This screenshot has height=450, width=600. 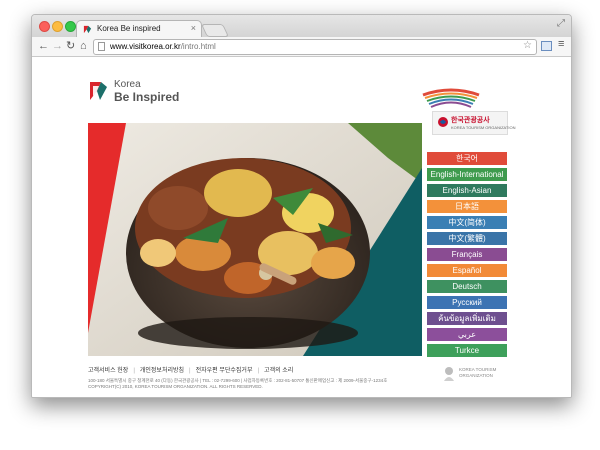 I want to click on window-minimize-button, so click(x=57, y=26).